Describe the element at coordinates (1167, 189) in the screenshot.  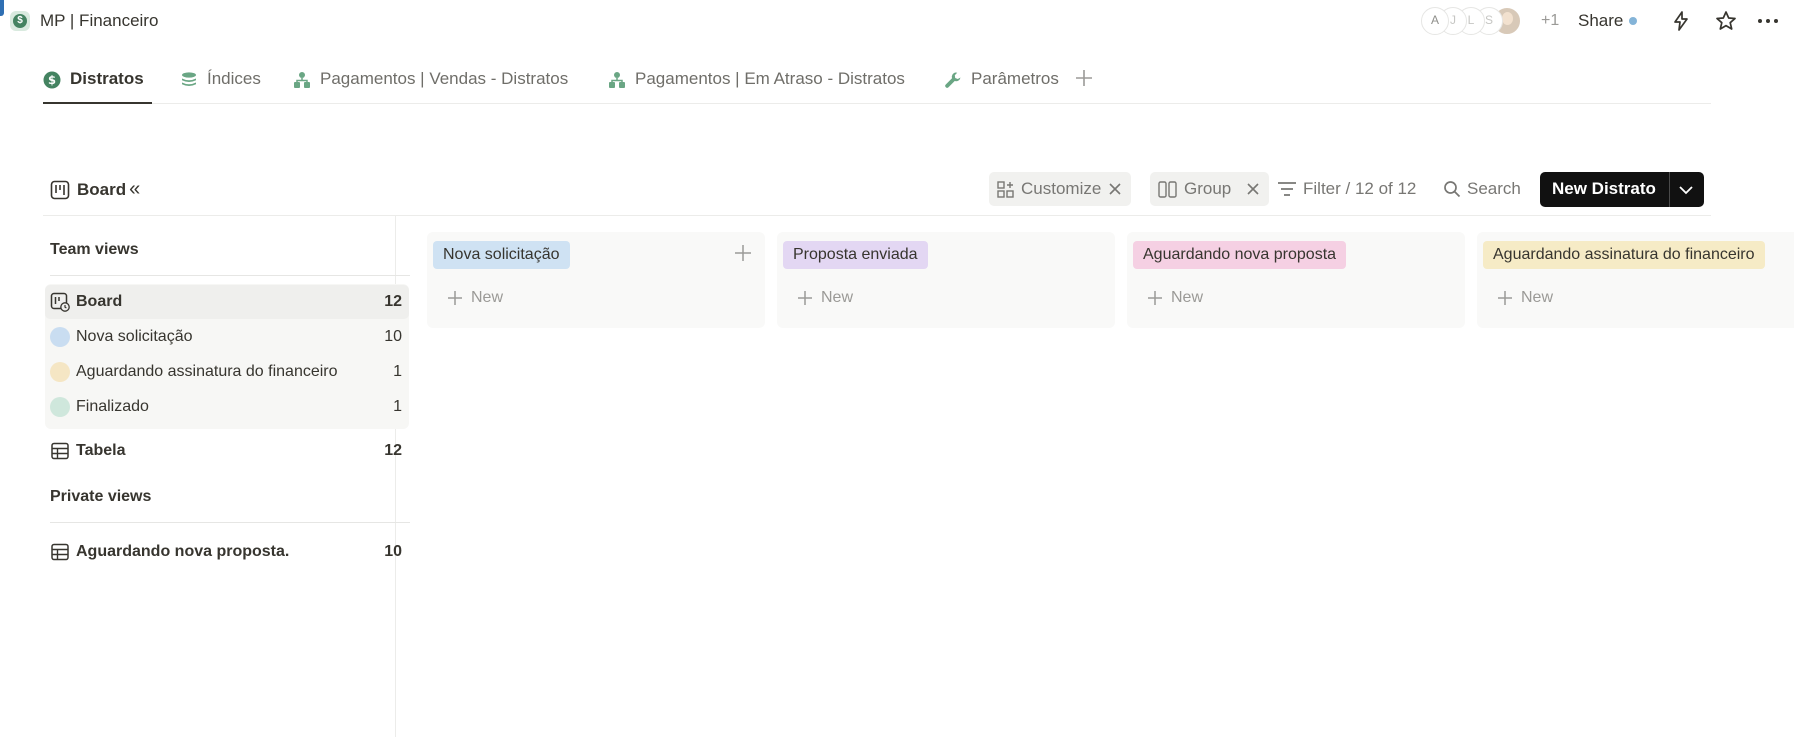
I see `group-columns-icon` at that location.